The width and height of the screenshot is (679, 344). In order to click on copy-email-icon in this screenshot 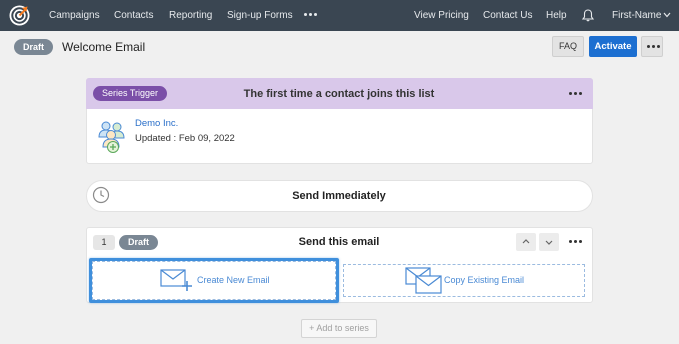, I will do `click(423, 280)`.